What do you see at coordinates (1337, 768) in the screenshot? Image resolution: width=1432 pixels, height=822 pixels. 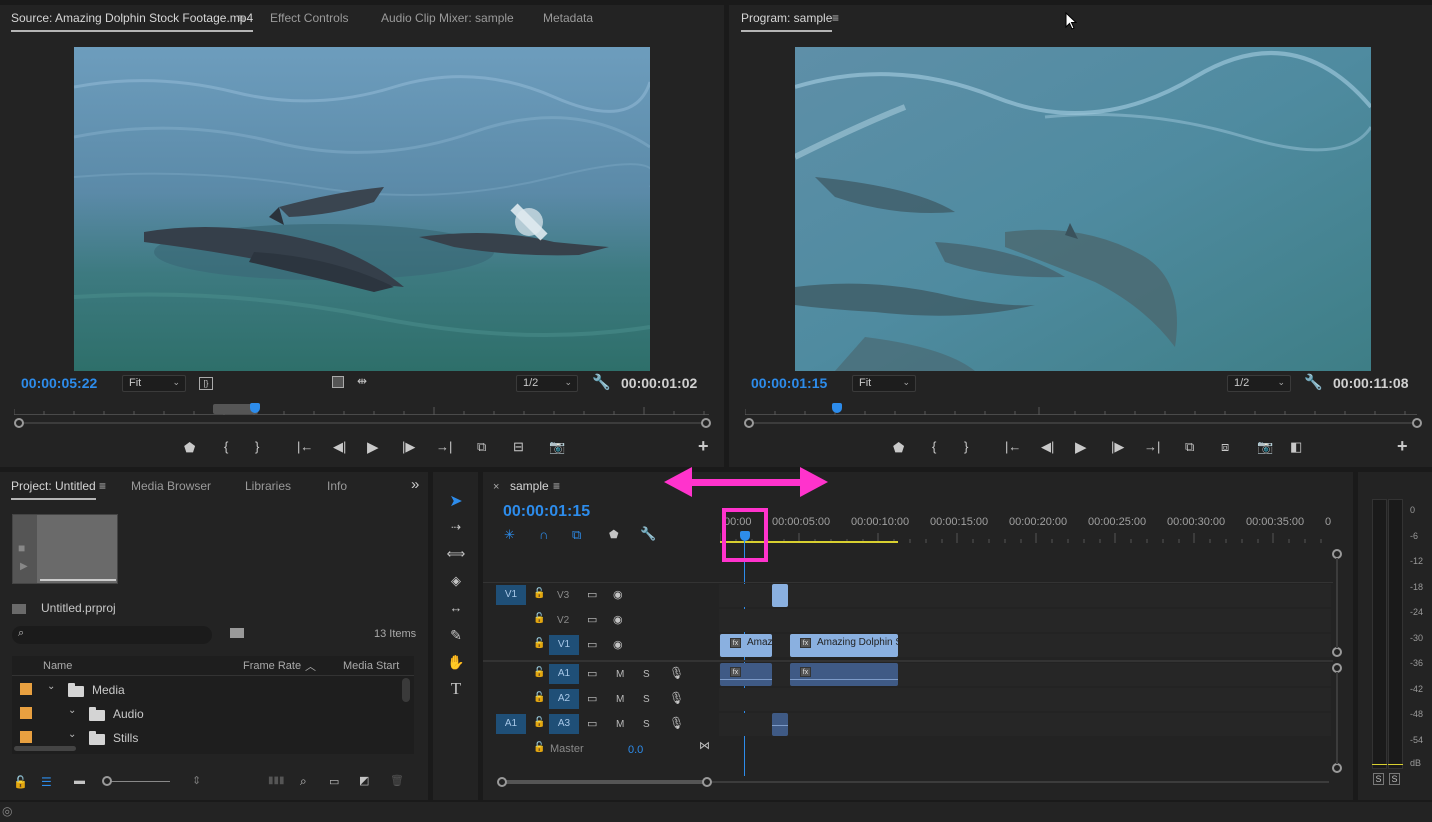 I see `audio-zoom-handle-bottom` at bounding box center [1337, 768].